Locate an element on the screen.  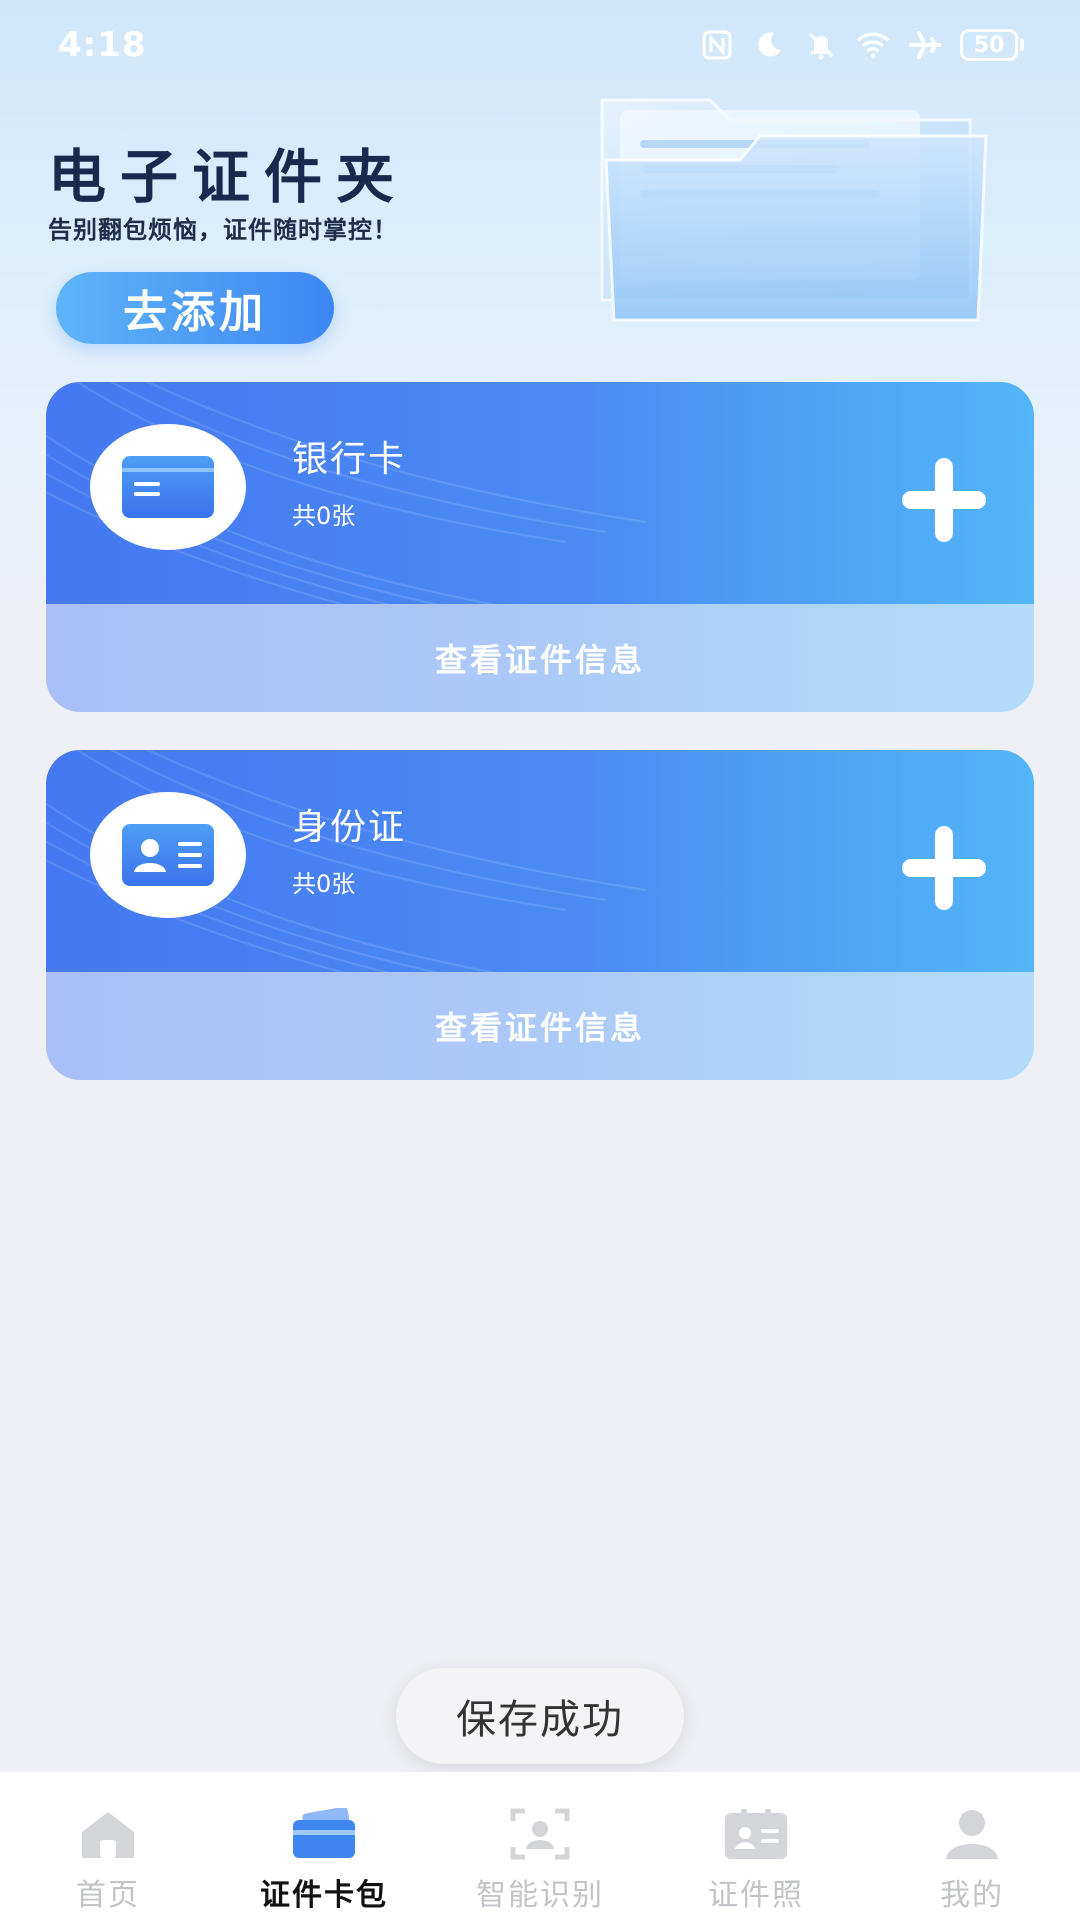
tab-me: 我的 is located at coordinates (972, 1846).